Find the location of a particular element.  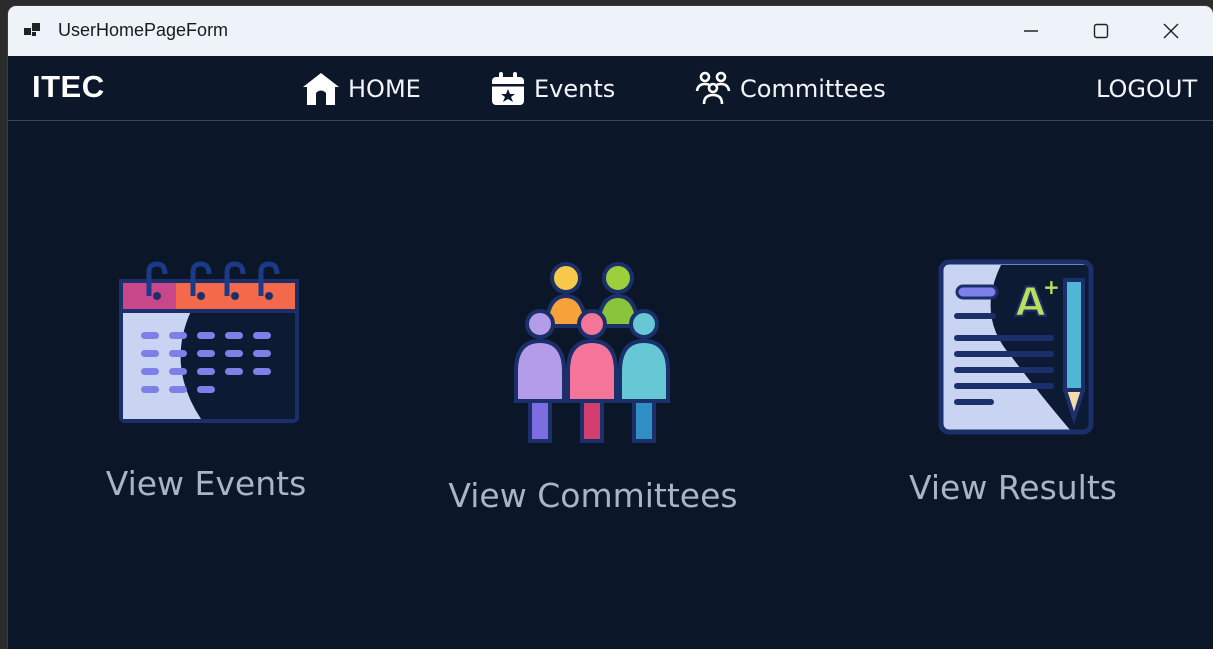

close-icon is located at coordinates (1171, 31).